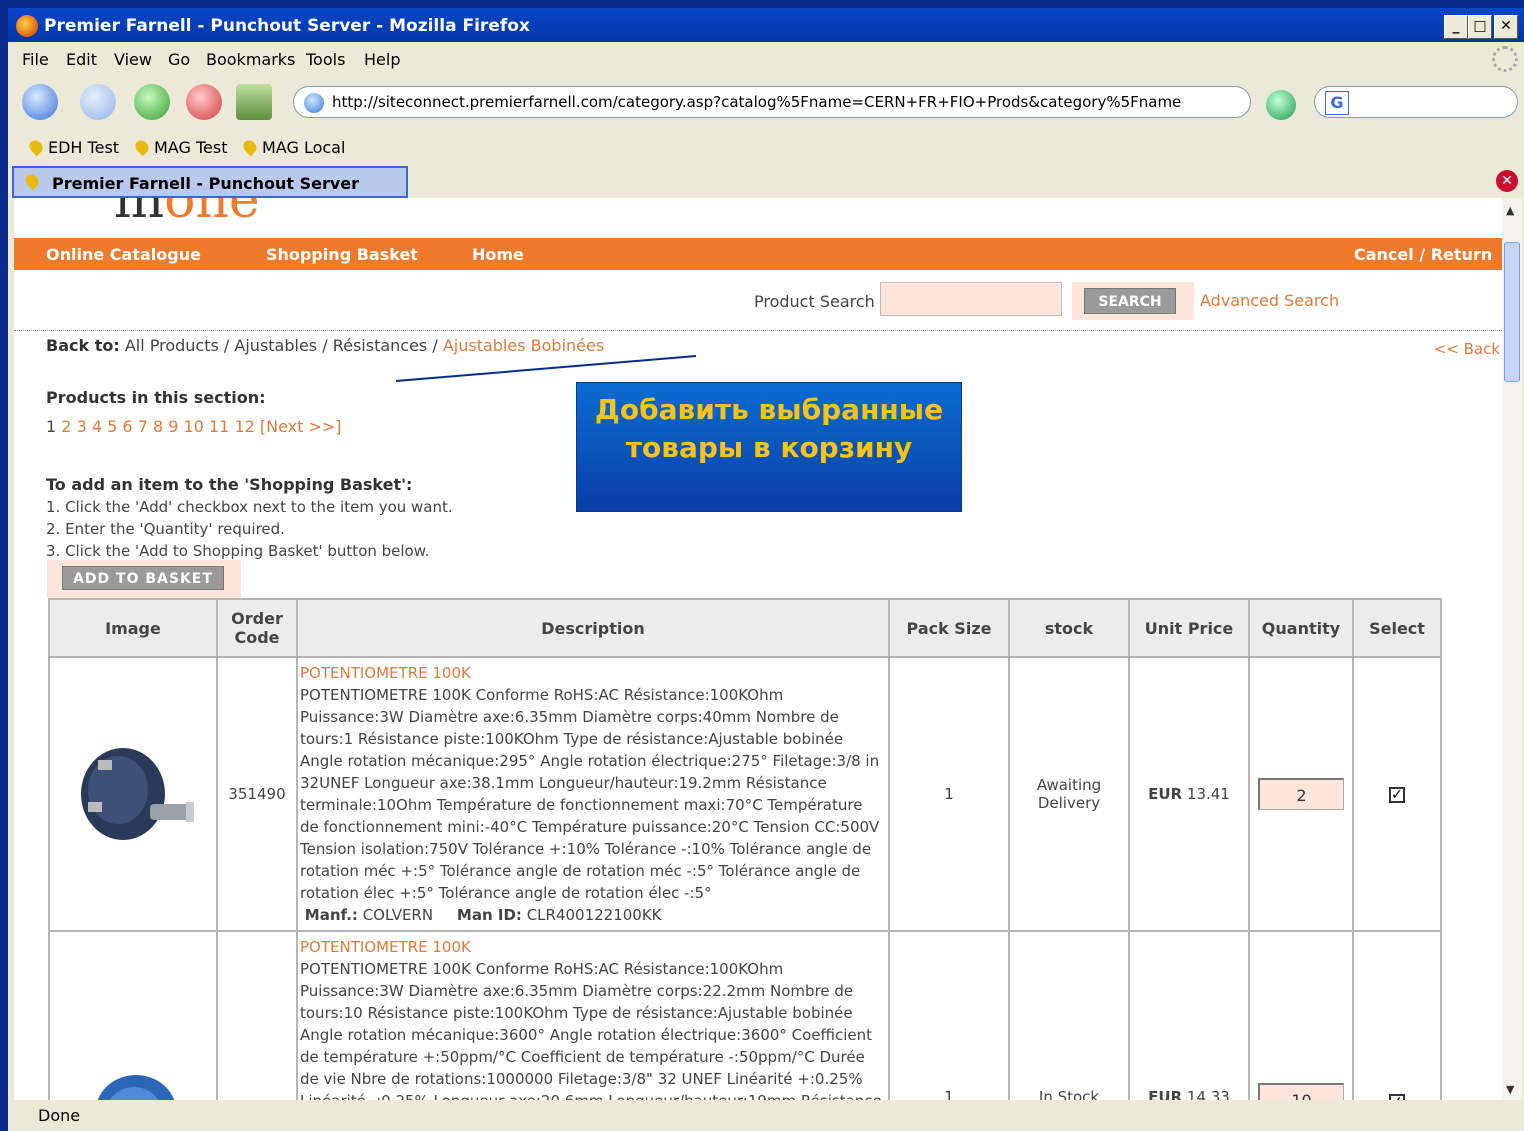  I want to click on menu-view: View, so click(133, 59).